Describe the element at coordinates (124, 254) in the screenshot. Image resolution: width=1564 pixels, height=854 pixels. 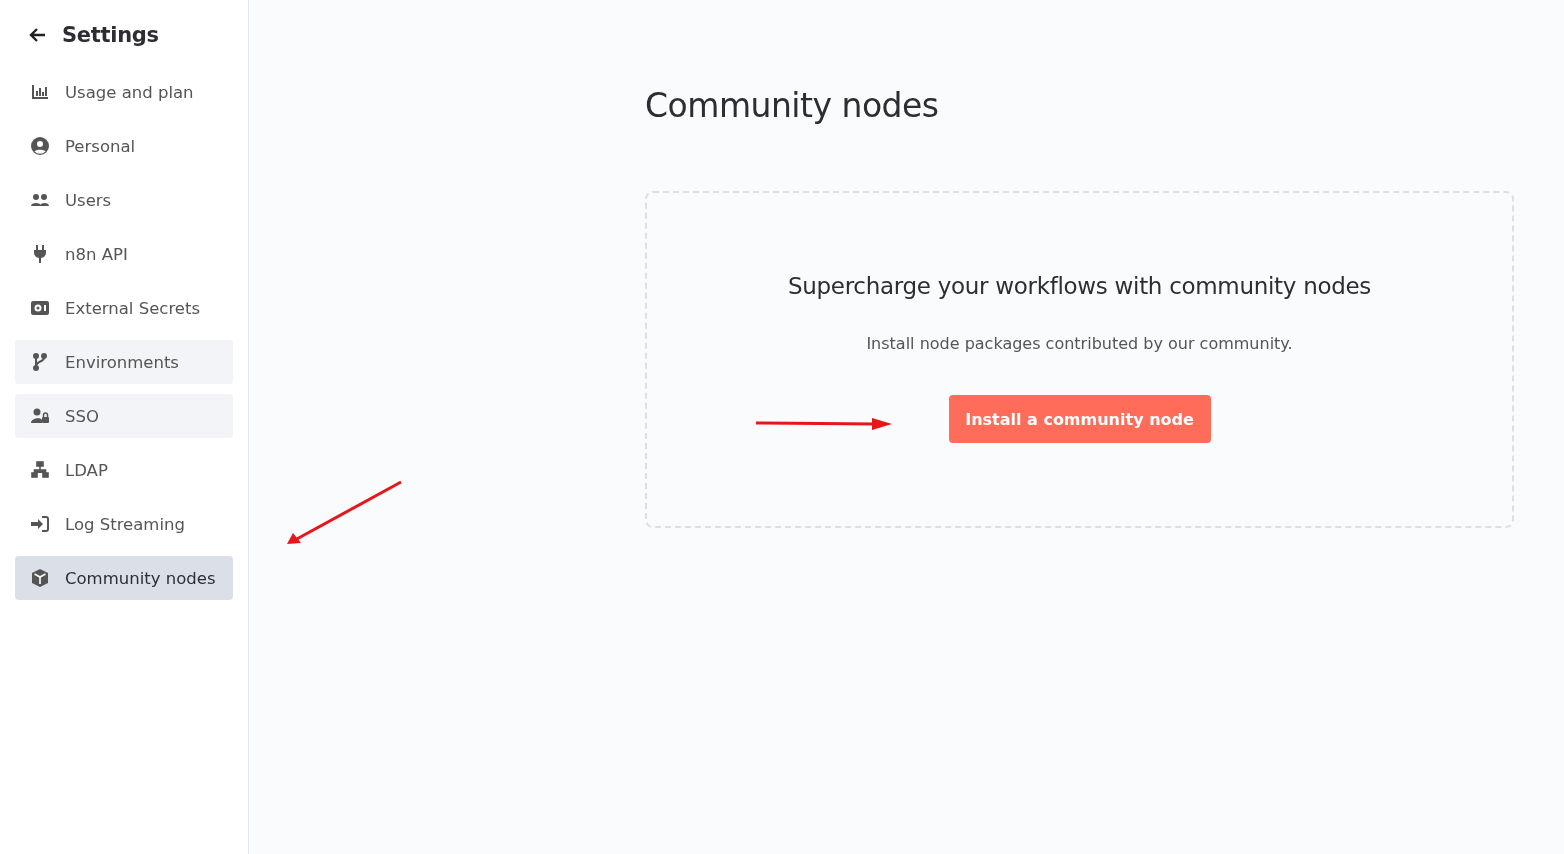
I see `sidebar-item: n8n API` at that location.